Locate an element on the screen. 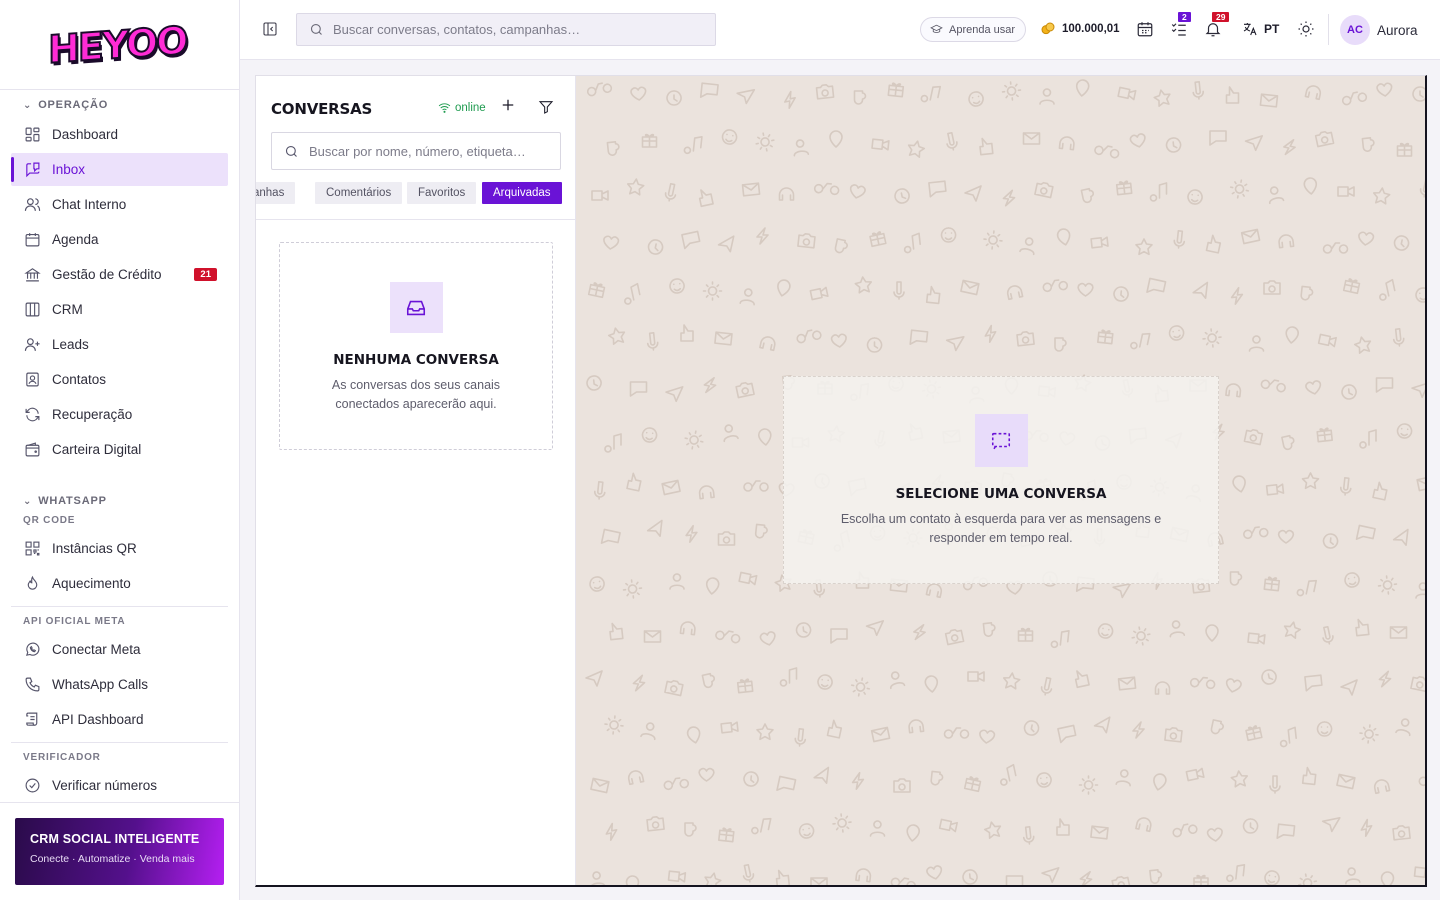 The width and height of the screenshot is (1440, 900). sidebar-item-chat-interno: Chat Interno is located at coordinates (119, 204).